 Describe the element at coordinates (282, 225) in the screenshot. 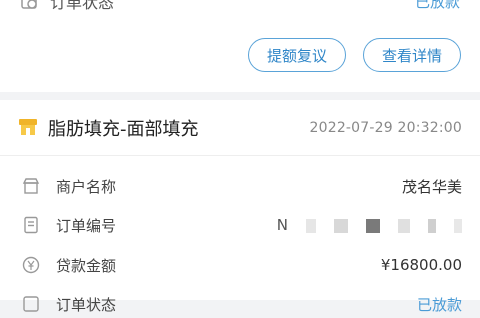

I see `order-number-prefix: N` at that location.